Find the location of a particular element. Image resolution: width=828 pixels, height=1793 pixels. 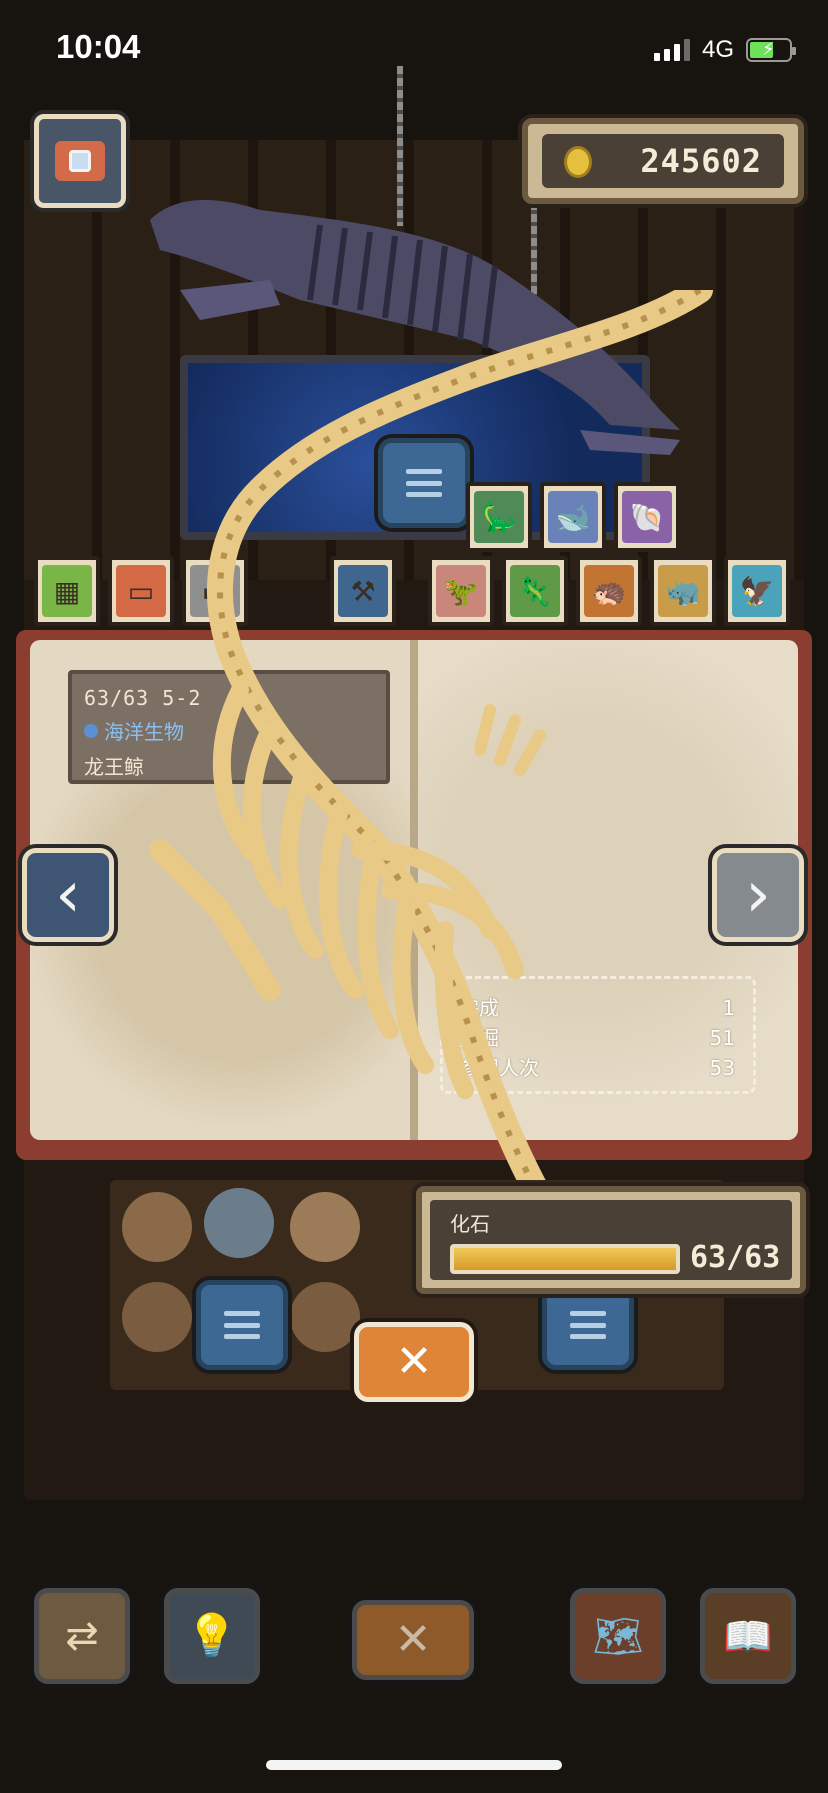

lightbulb-icon: 💡 is located at coordinates (212, 1635).